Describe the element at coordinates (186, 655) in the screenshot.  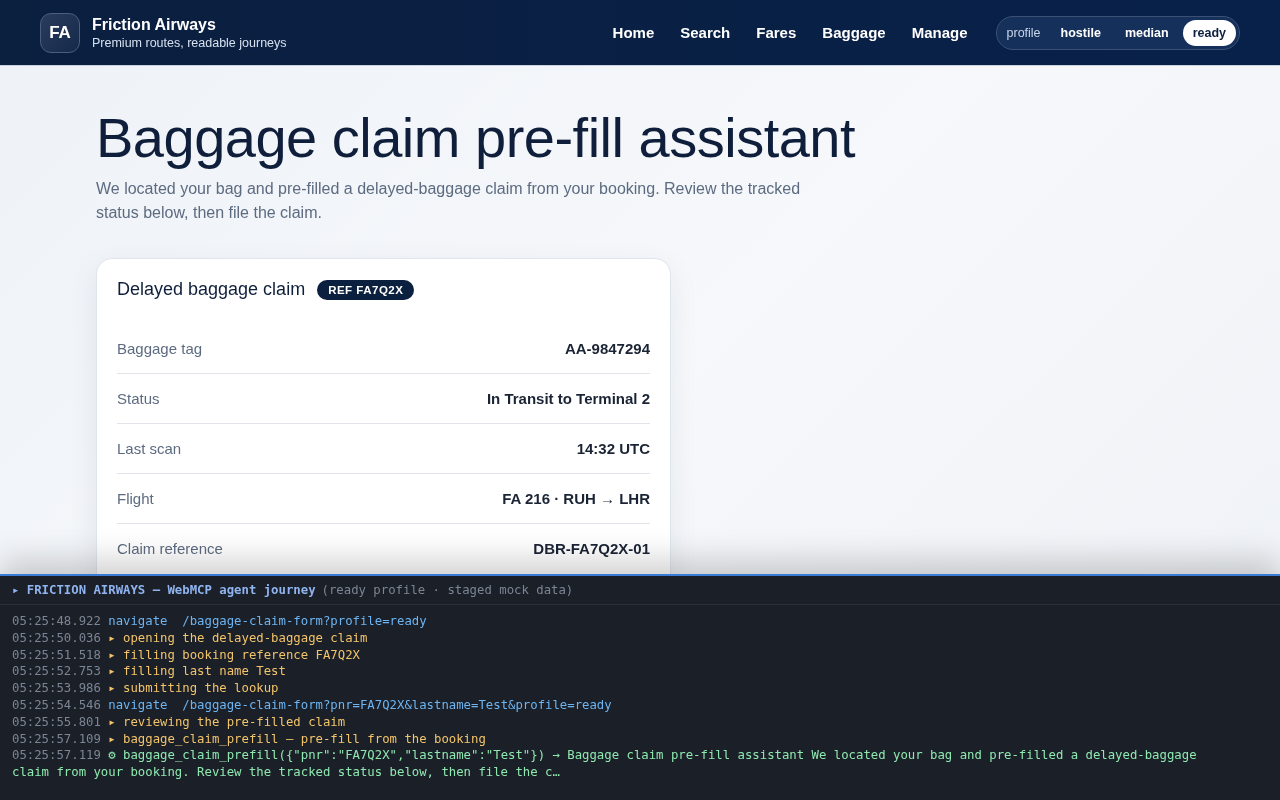
I see `log-line: 05:25:51.518 ▸ filling booking reference FA7Q2X` at that location.